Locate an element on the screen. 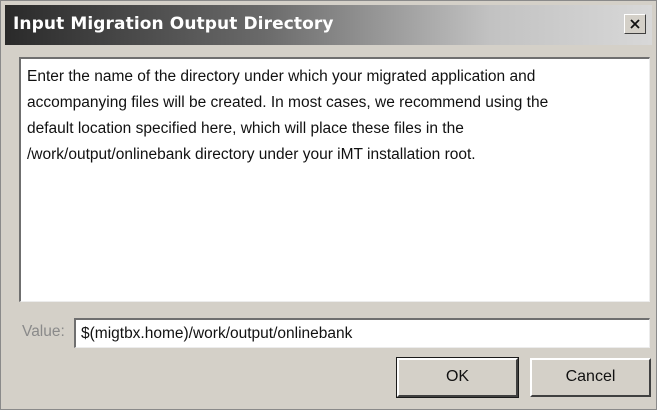  dialog-title: Input Migration Output Directory is located at coordinates (173, 24).